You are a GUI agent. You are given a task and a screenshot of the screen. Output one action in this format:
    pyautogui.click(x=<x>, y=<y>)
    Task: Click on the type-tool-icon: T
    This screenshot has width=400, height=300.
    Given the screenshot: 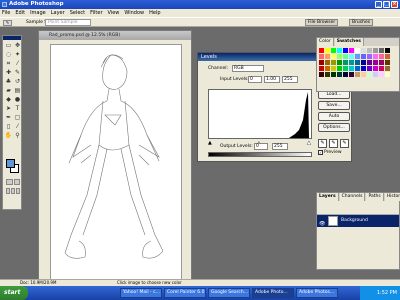 What is the action you would take?
    pyautogui.click(x=17, y=108)
    